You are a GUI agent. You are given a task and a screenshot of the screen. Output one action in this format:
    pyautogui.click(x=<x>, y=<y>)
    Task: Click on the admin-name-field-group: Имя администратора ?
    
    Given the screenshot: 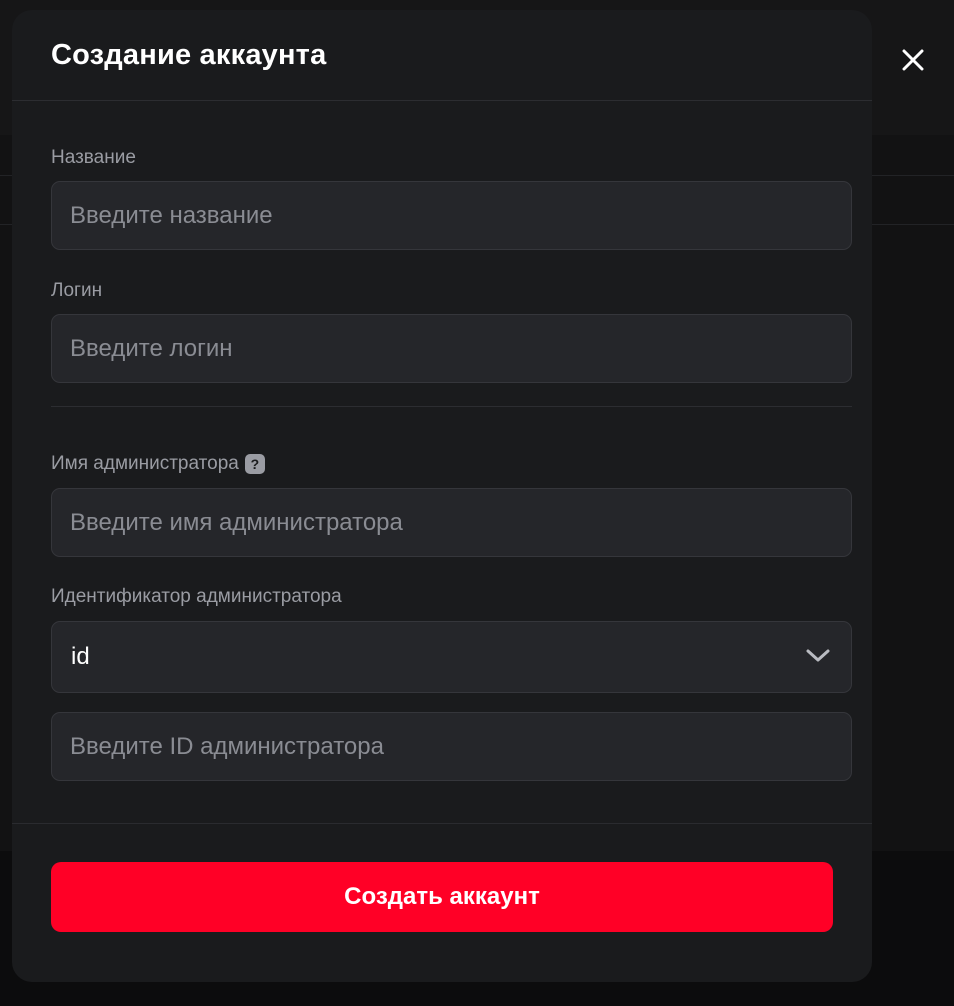 What is the action you would take?
    pyautogui.click(x=158, y=464)
    